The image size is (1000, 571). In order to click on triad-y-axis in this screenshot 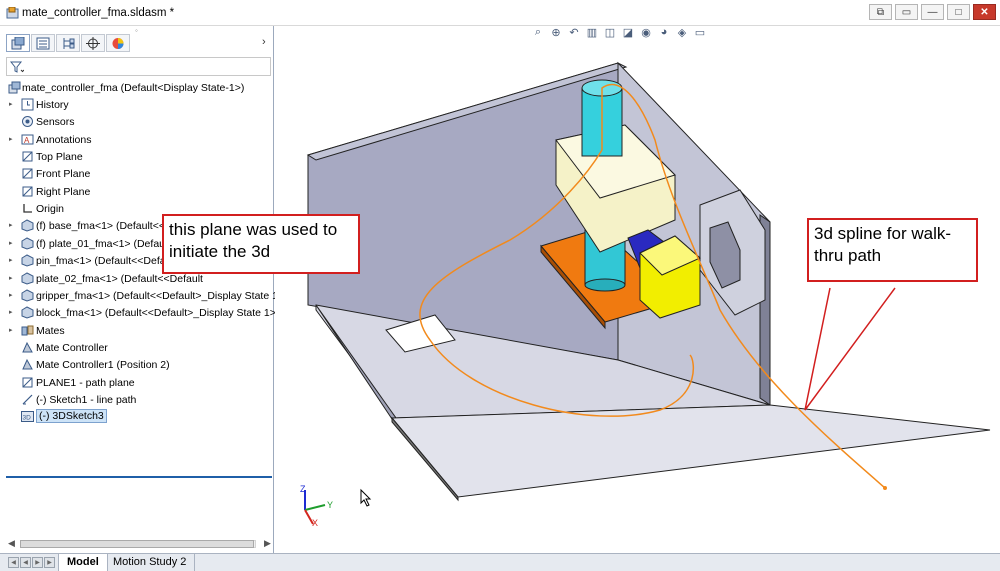, I will do `click(315, 507)`.